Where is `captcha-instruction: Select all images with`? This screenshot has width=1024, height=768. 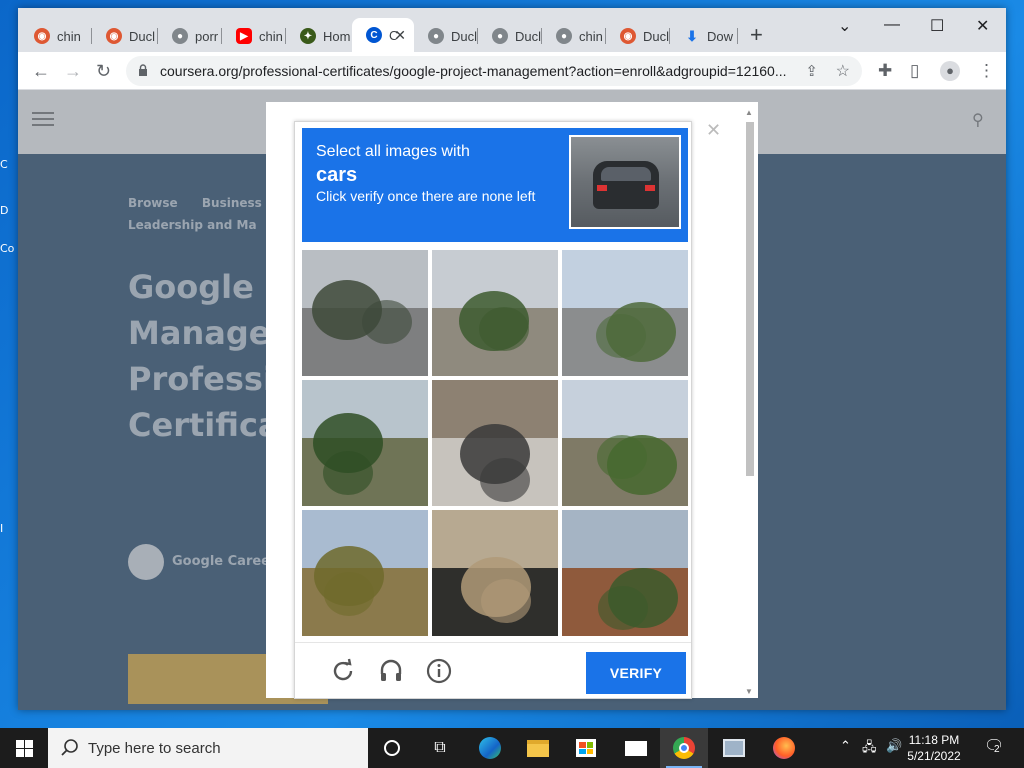
captcha-instruction: Select all images with is located at coordinates (393, 151).